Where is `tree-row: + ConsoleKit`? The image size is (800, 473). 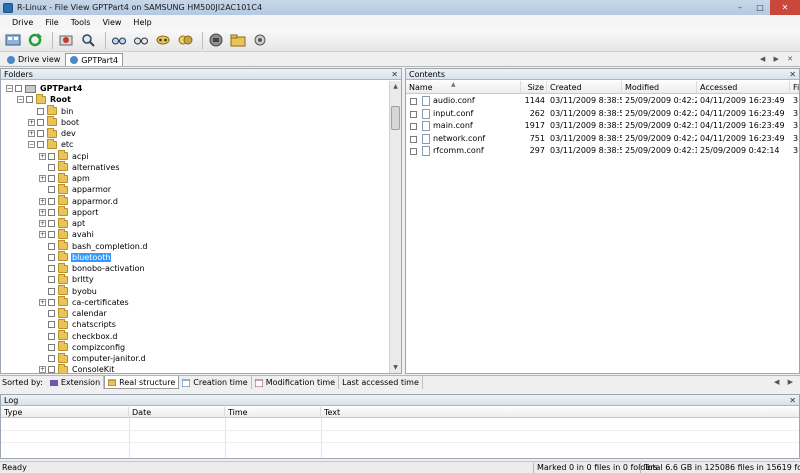
tree-row: + ConsoleKit is located at coordinates (77, 368).